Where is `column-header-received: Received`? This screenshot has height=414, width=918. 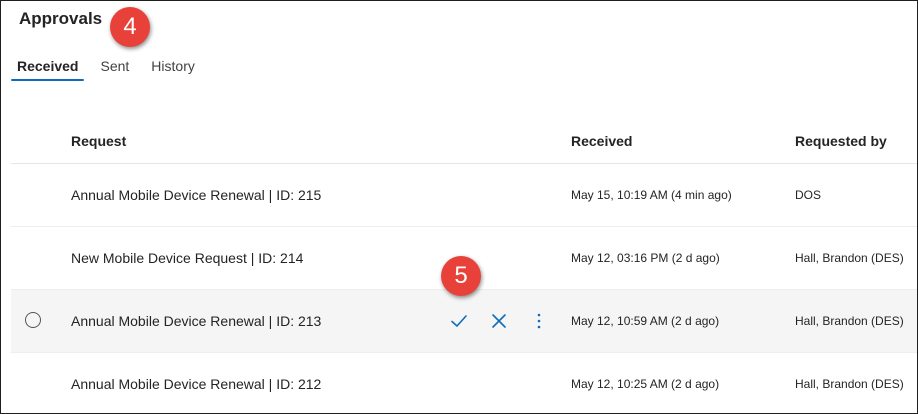
column-header-received: Received is located at coordinates (601, 141).